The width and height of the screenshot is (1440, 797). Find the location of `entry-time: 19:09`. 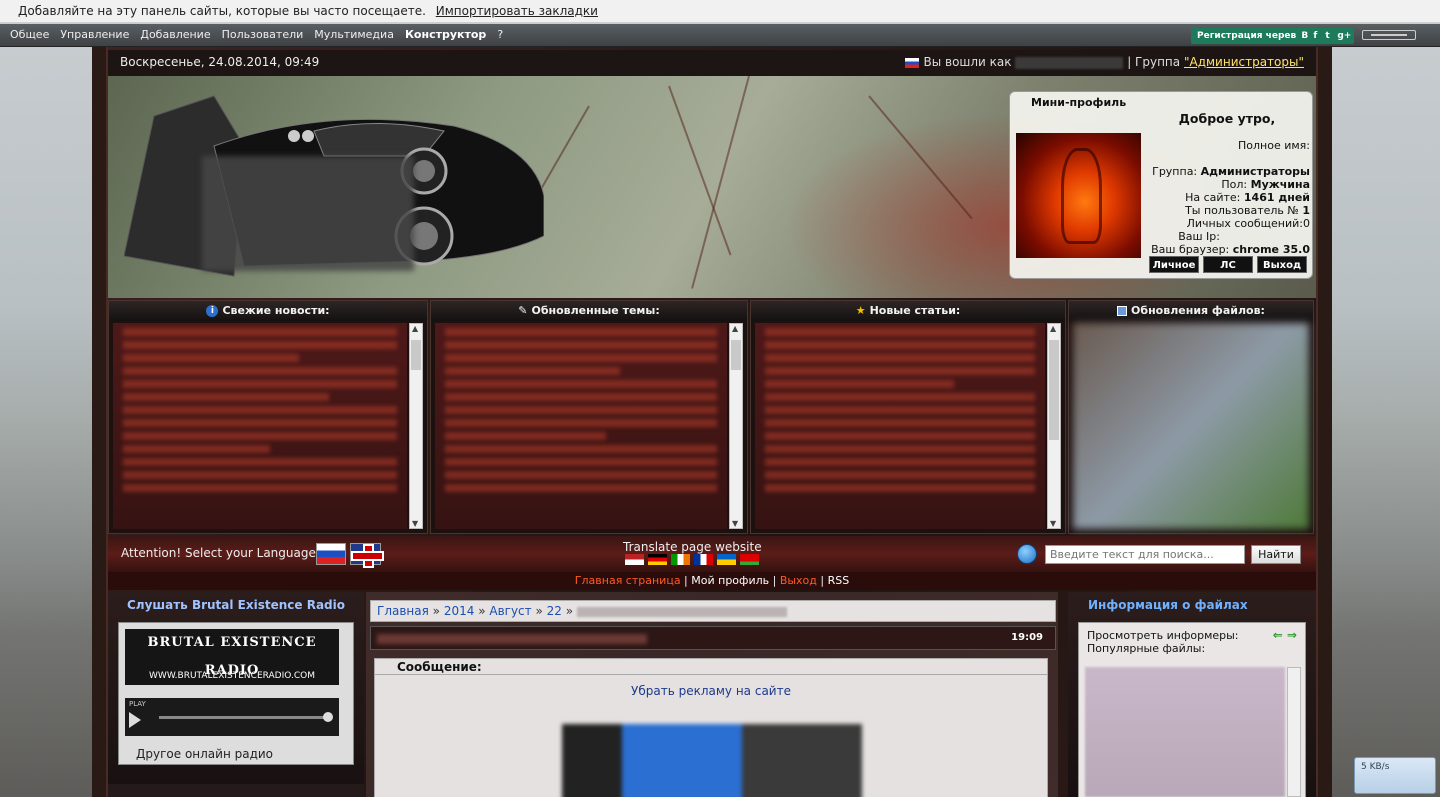

entry-time: 19:09 is located at coordinates (1027, 637).